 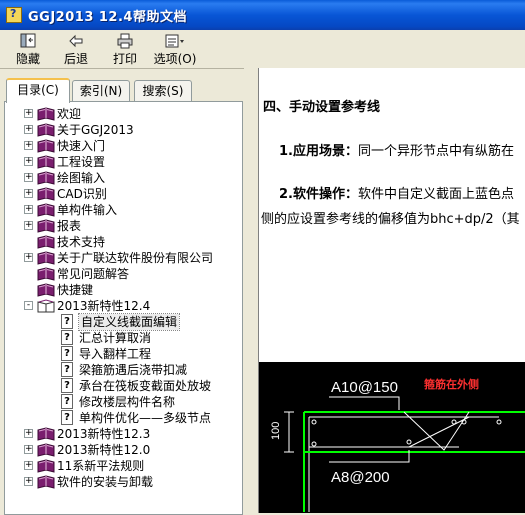 I want to click on rebar-label-1: A10@150, so click(x=364, y=387).